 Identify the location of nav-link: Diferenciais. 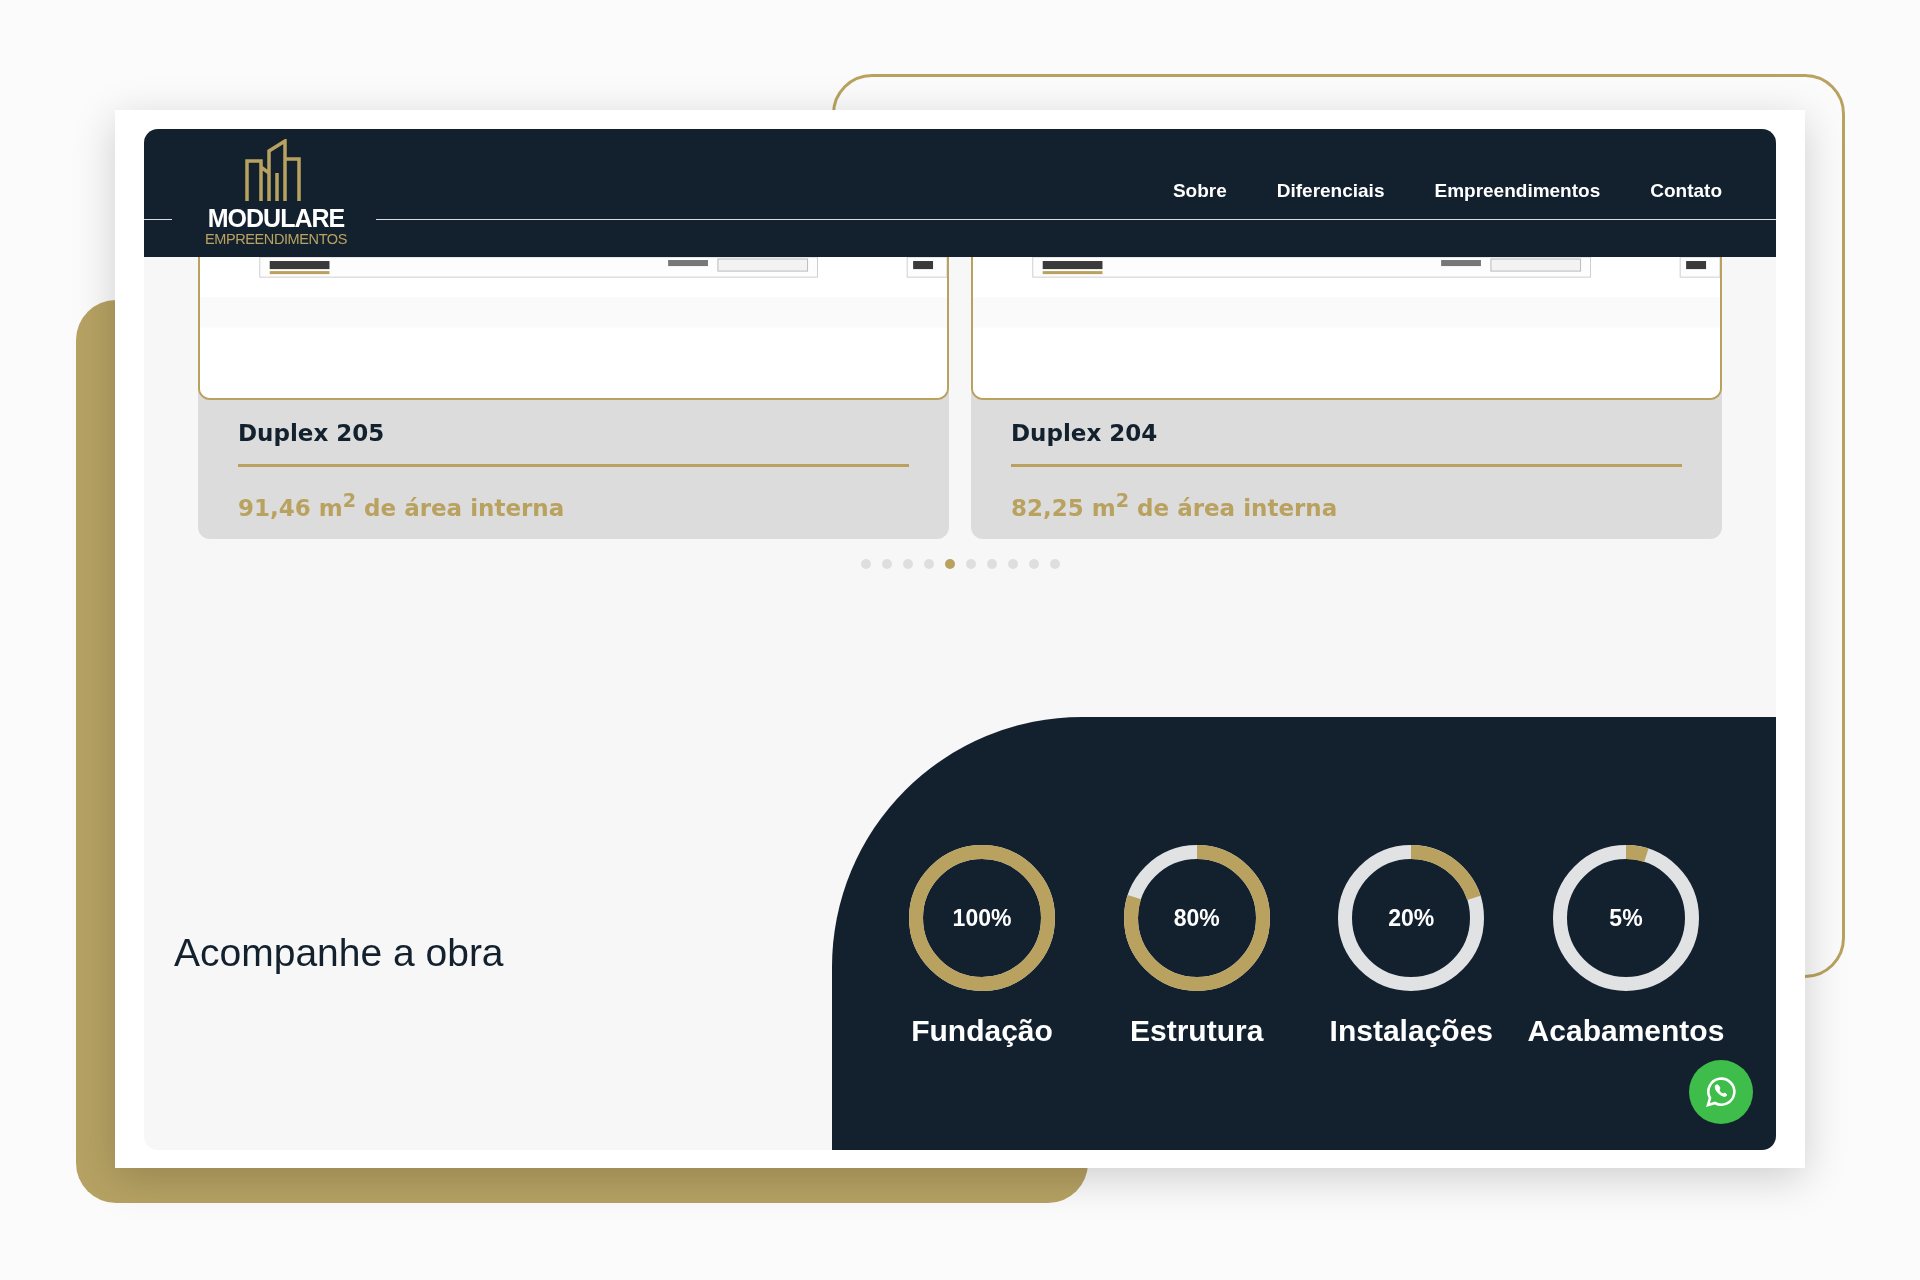
(1330, 191).